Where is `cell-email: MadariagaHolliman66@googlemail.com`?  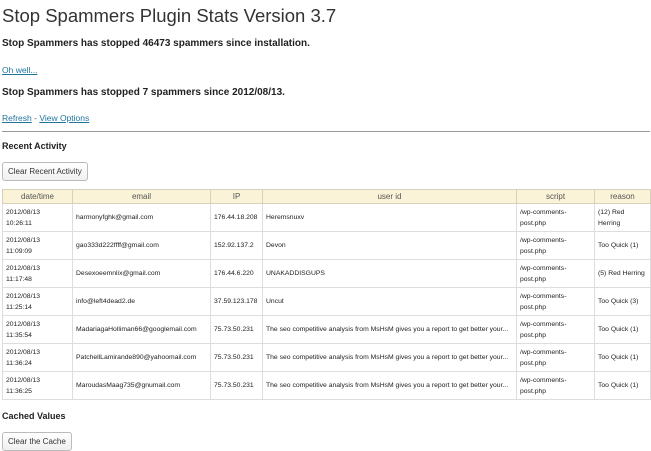 cell-email: MadariagaHolliman66@googlemail.com is located at coordinates (141, 329).